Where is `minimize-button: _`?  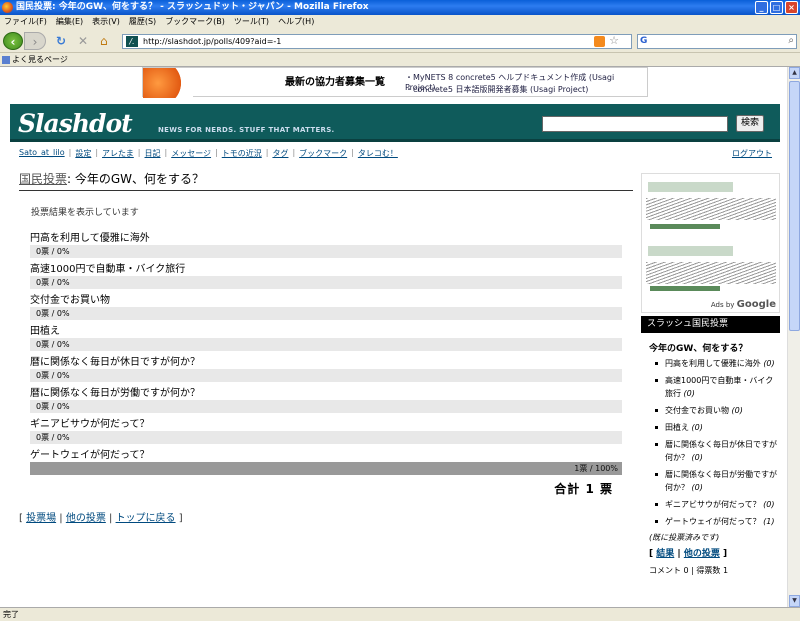
minimize-button: _ is located at coordinates (761, 7).